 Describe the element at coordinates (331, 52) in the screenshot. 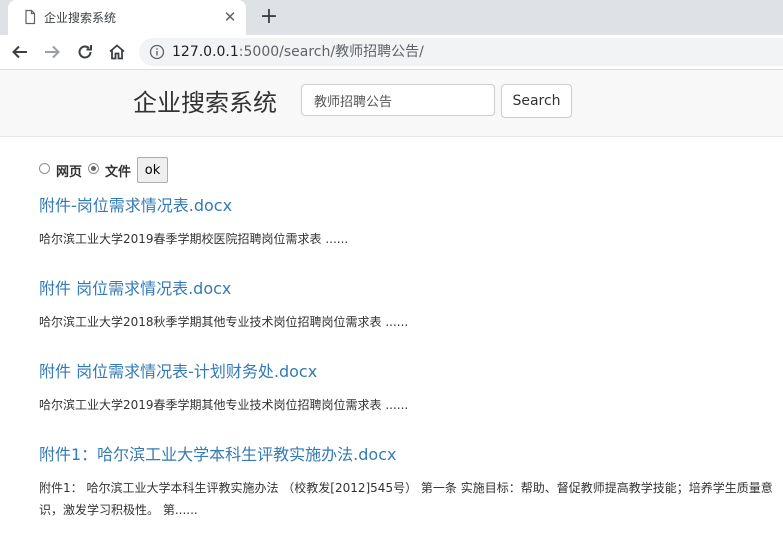

I see `url-path: :5000/search/教师招聘公告/` at that location.